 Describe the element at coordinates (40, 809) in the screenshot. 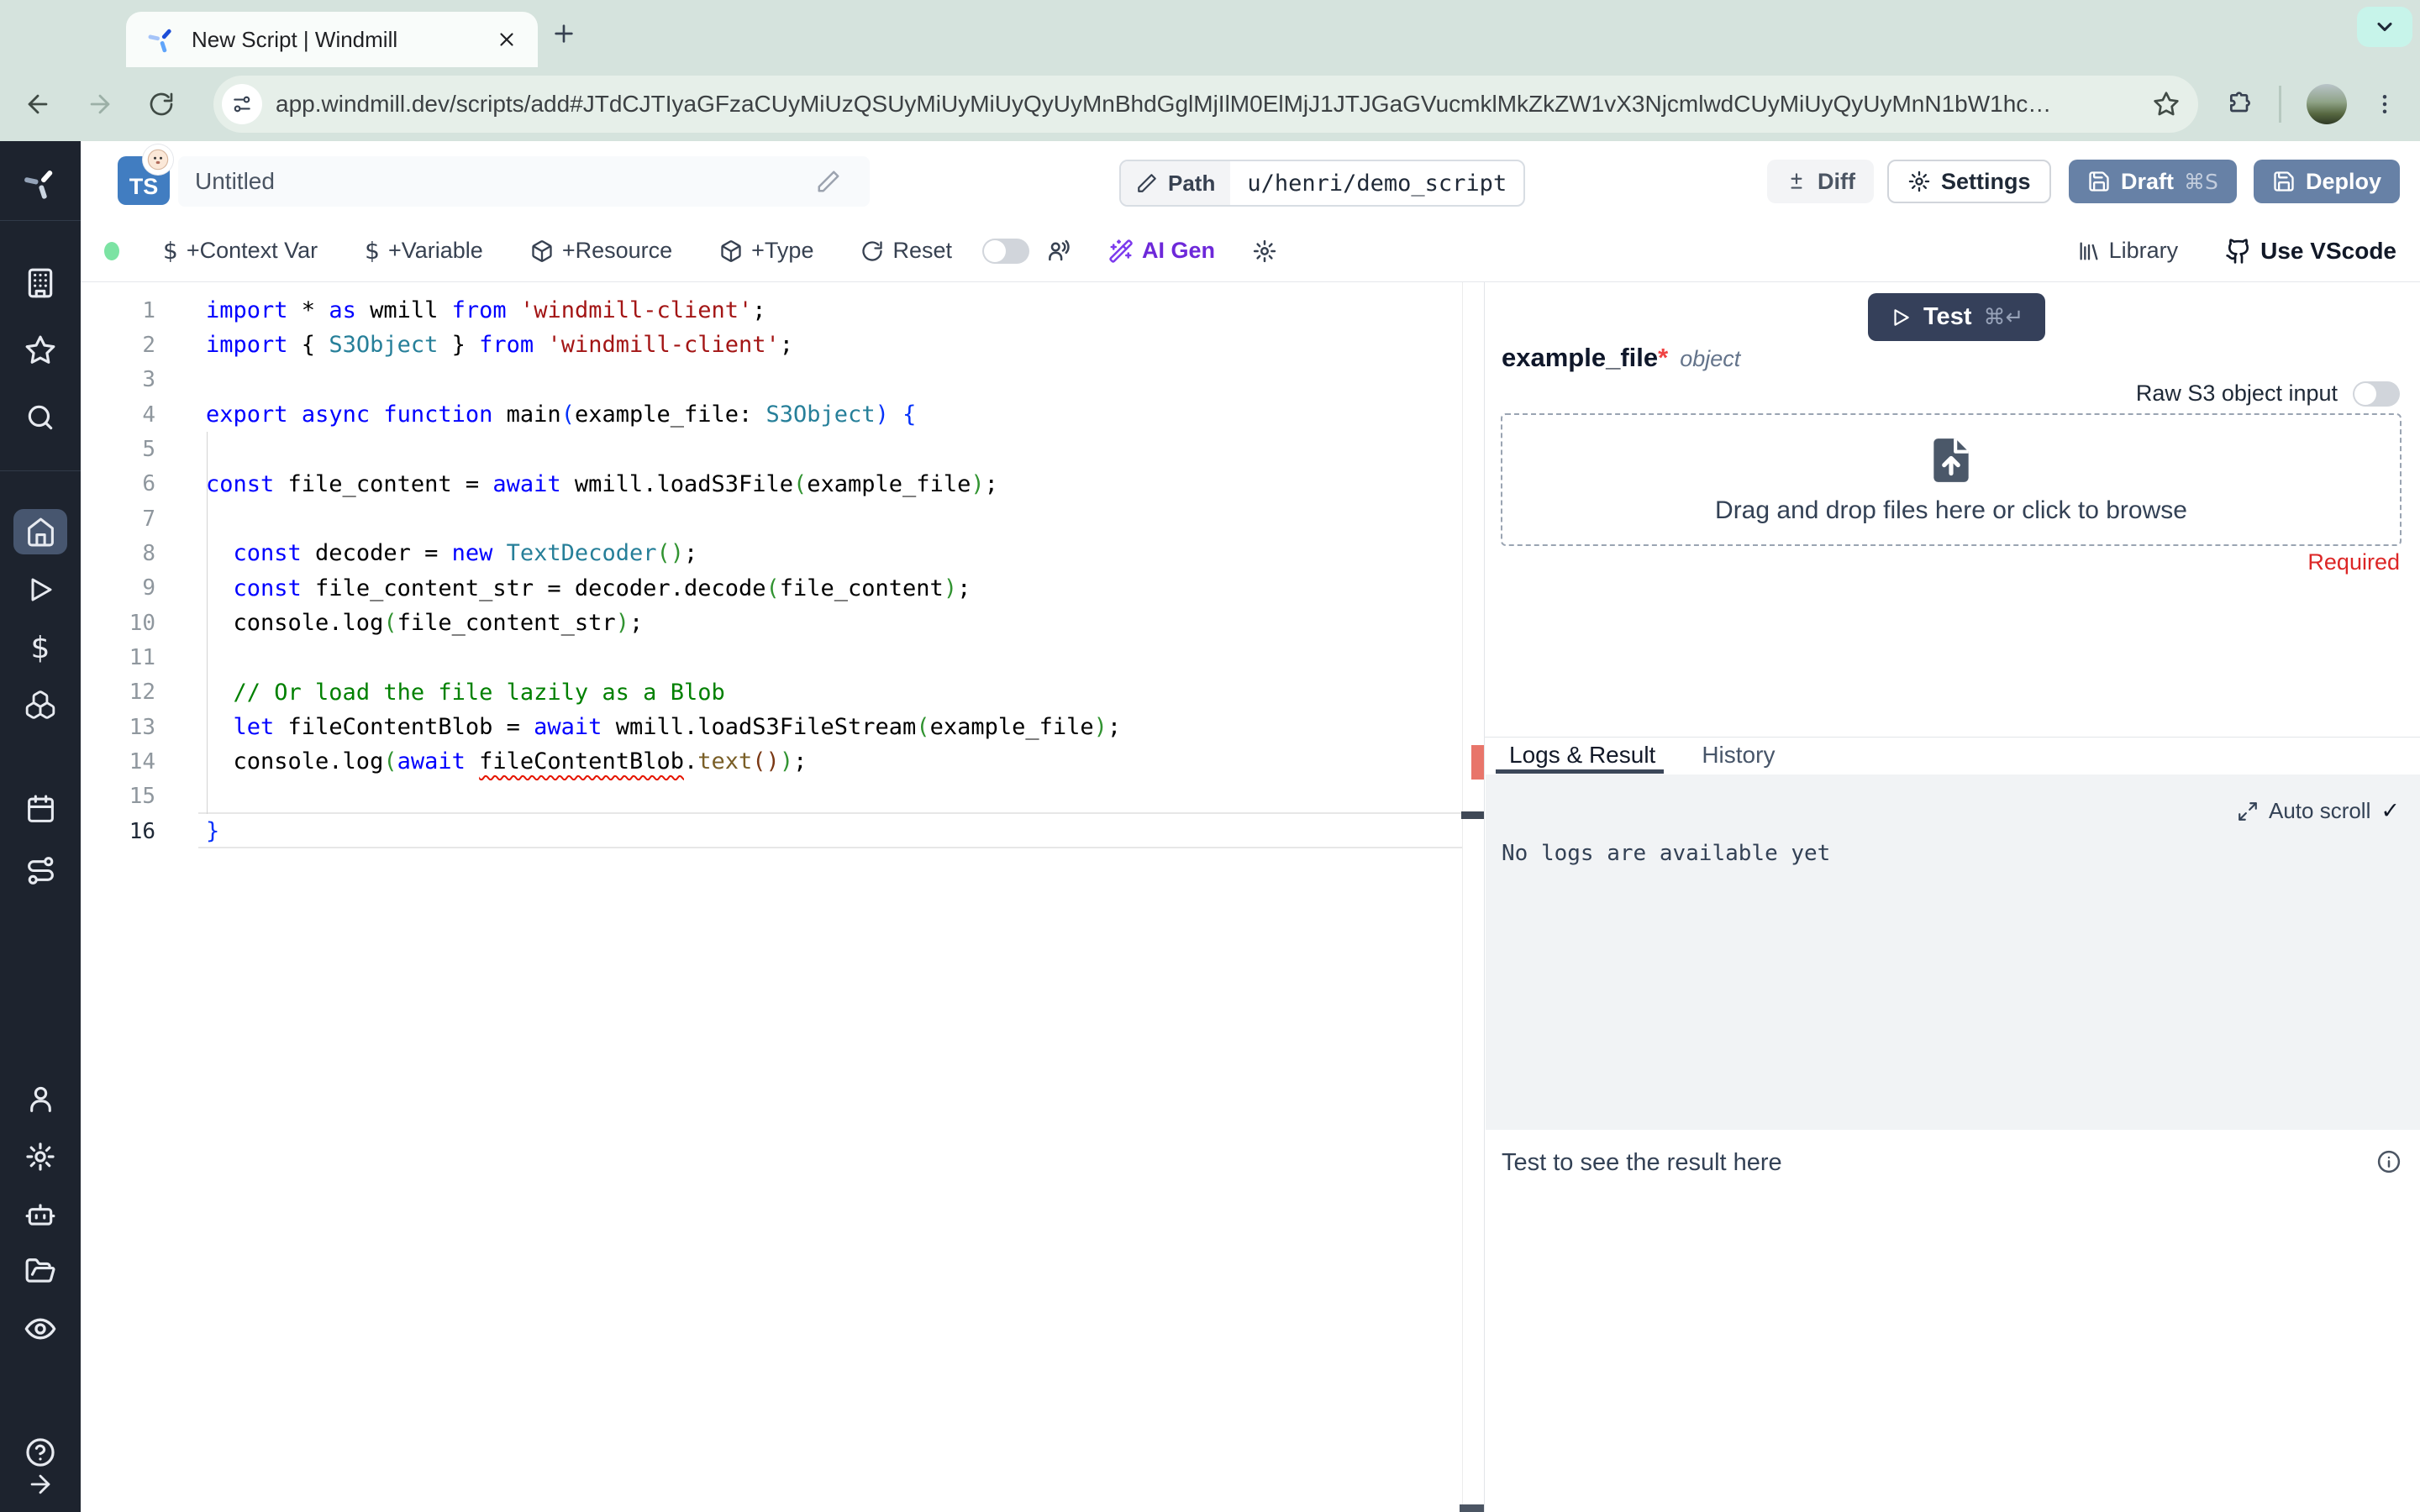

I see `sidebar-item-schedules` at that location.